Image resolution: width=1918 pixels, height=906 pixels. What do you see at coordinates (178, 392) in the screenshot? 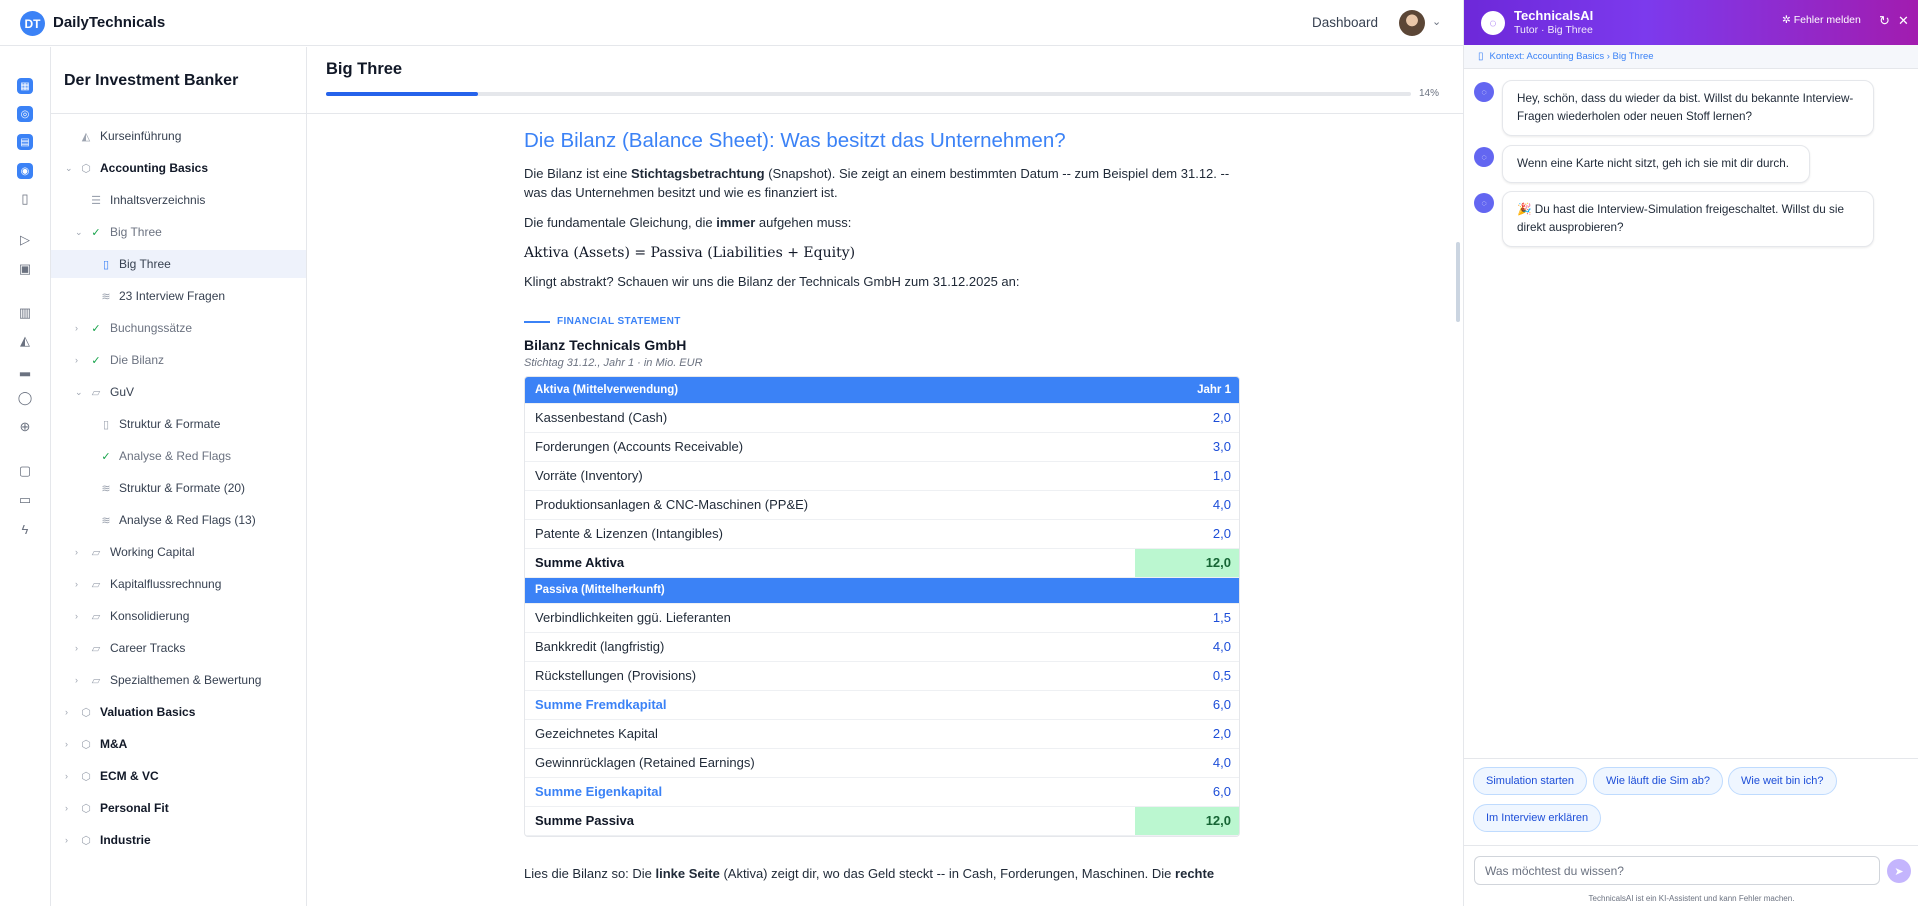
I see `sidebar-item-guv: ⌄ ▱ GuV` at bounding box center [178, 392].